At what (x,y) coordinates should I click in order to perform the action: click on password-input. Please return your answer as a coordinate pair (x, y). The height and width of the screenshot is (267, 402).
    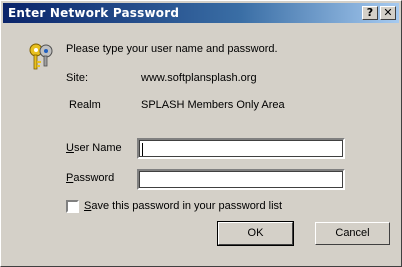
    Looking at the image, I should click on (241, 179).